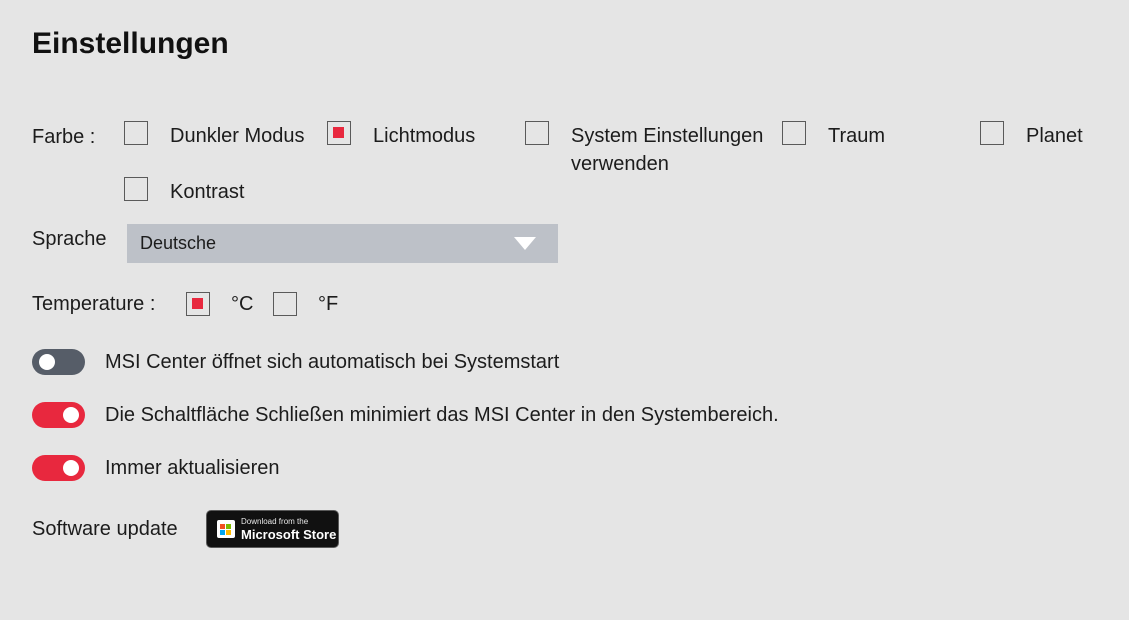  Describe the element at coordinates (992, 133) in the screenshot. I see `checkbox-planet` at that location.